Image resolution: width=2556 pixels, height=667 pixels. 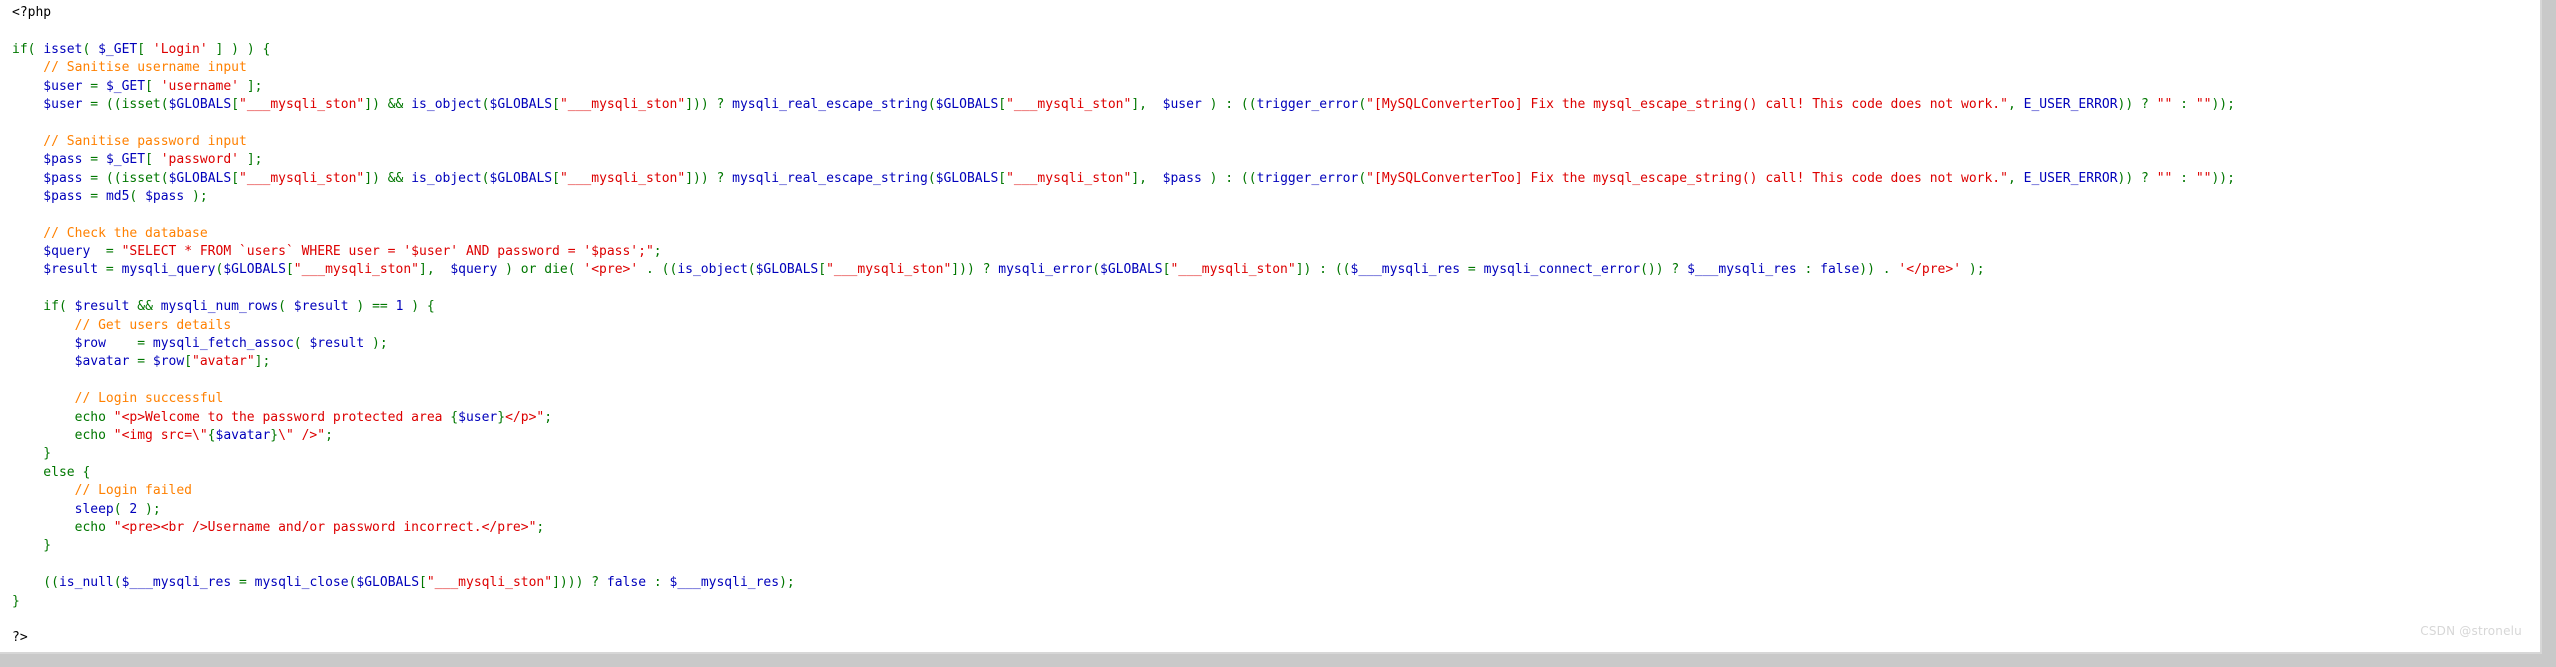 I want to click on code-token: ]) : ((, so click(x=1323, y=270).